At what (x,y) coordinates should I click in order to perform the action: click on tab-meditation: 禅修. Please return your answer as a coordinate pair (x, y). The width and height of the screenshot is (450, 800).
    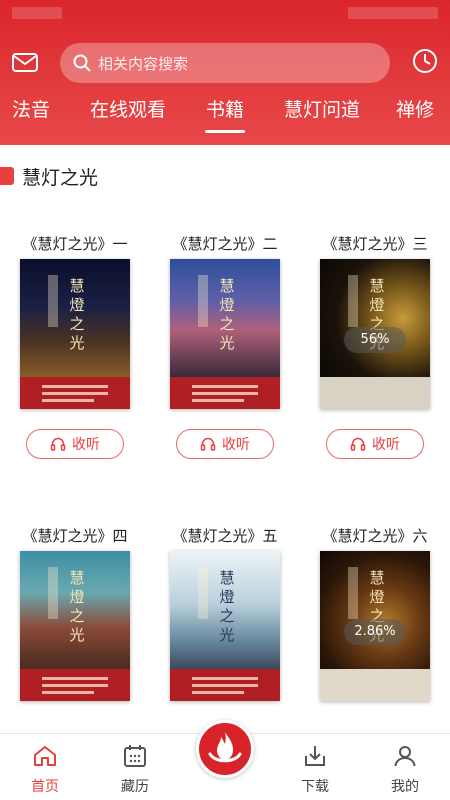
    Looking at the image, I should click on (415, 108).